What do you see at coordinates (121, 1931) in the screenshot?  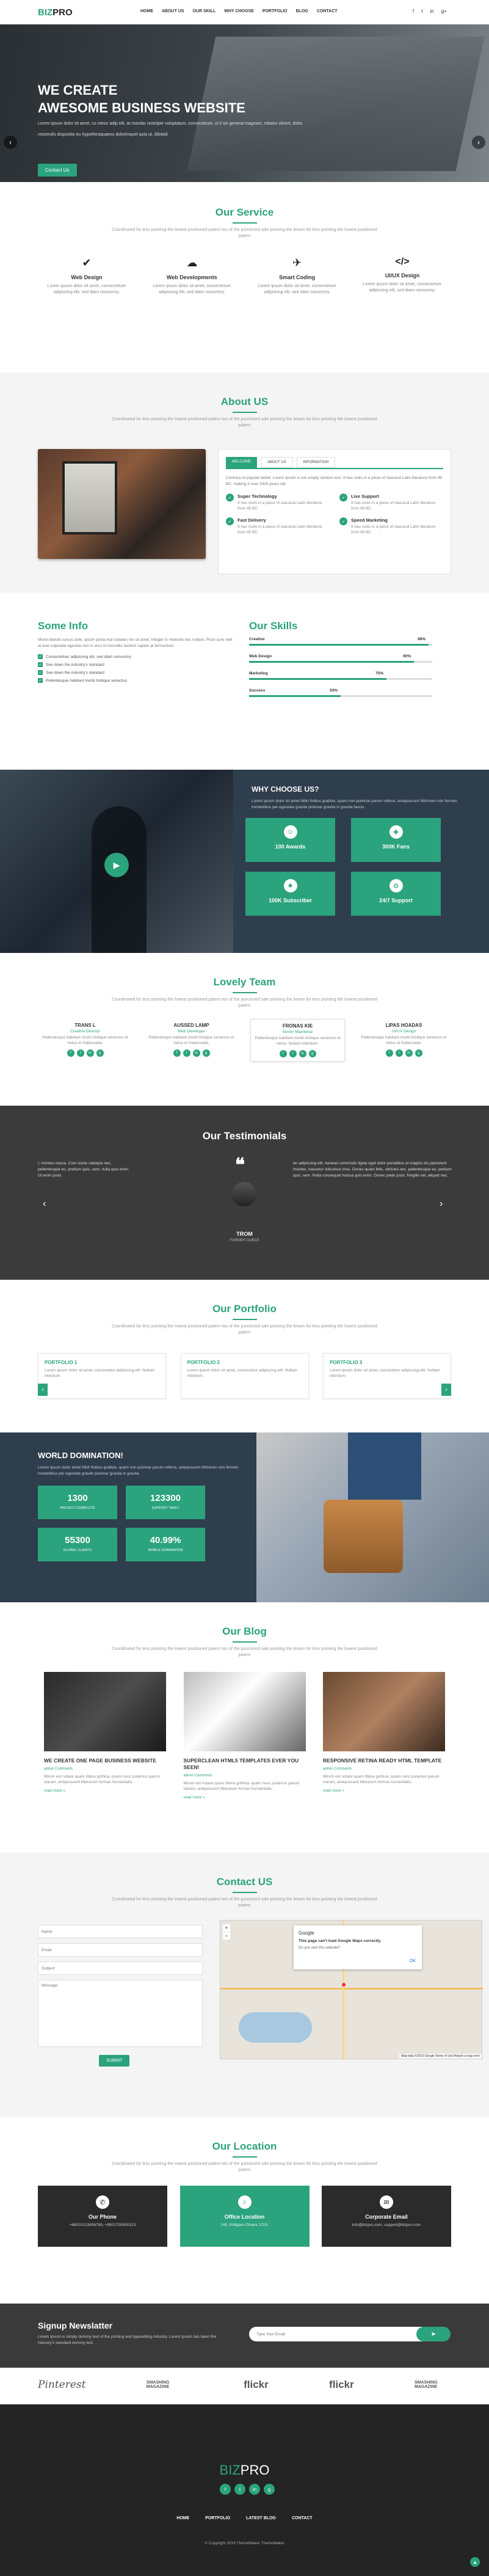 I see `name-input` at bounding box center [121, 1931].